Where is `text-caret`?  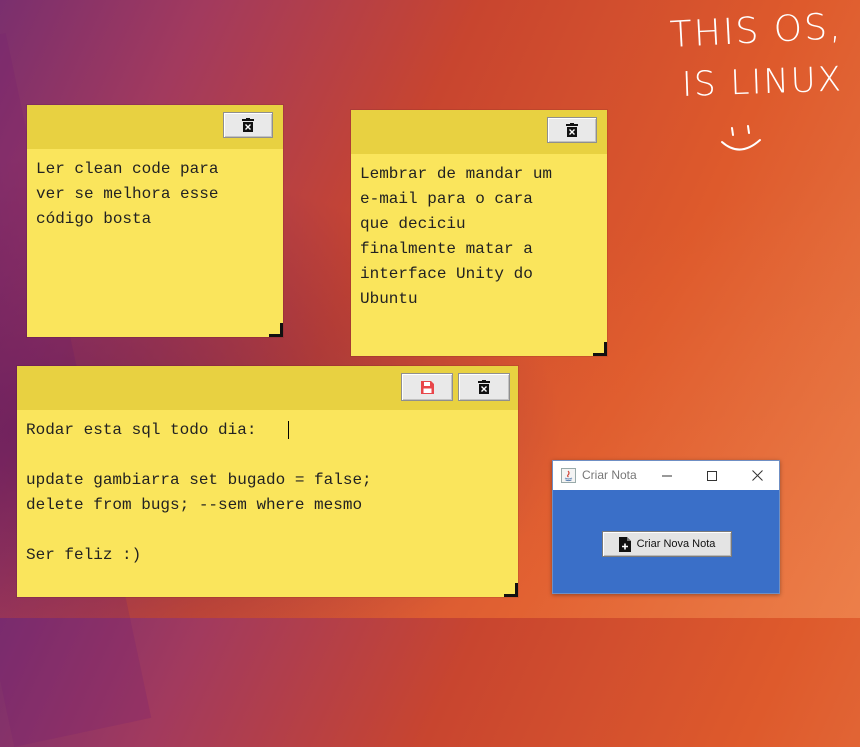 text-caret is located at coordinates (288, 430).